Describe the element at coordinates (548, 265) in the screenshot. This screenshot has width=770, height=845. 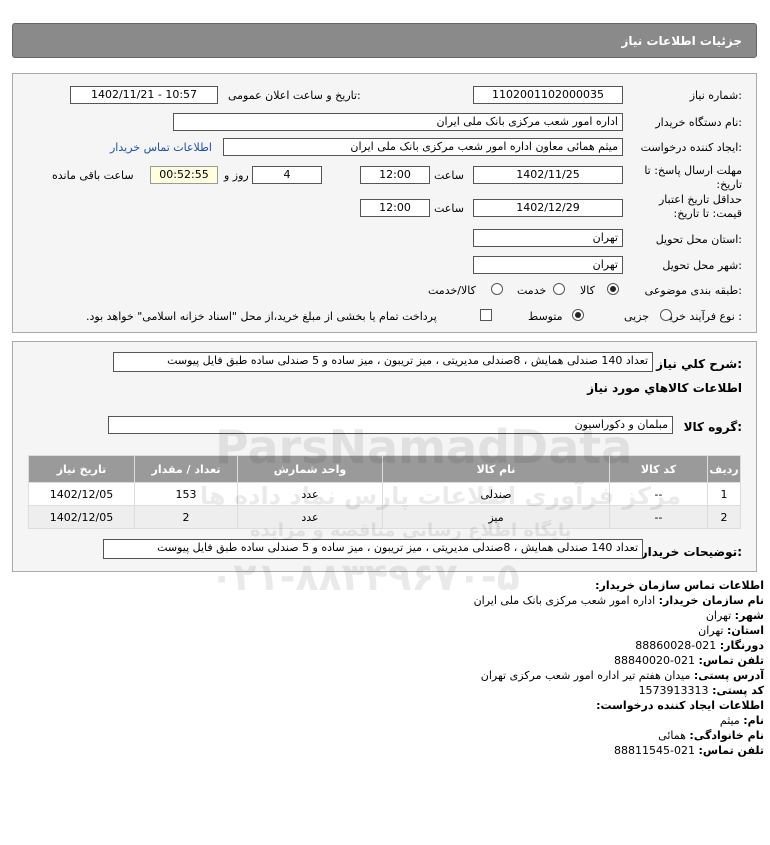
I see `city-field: تهران` at that location.